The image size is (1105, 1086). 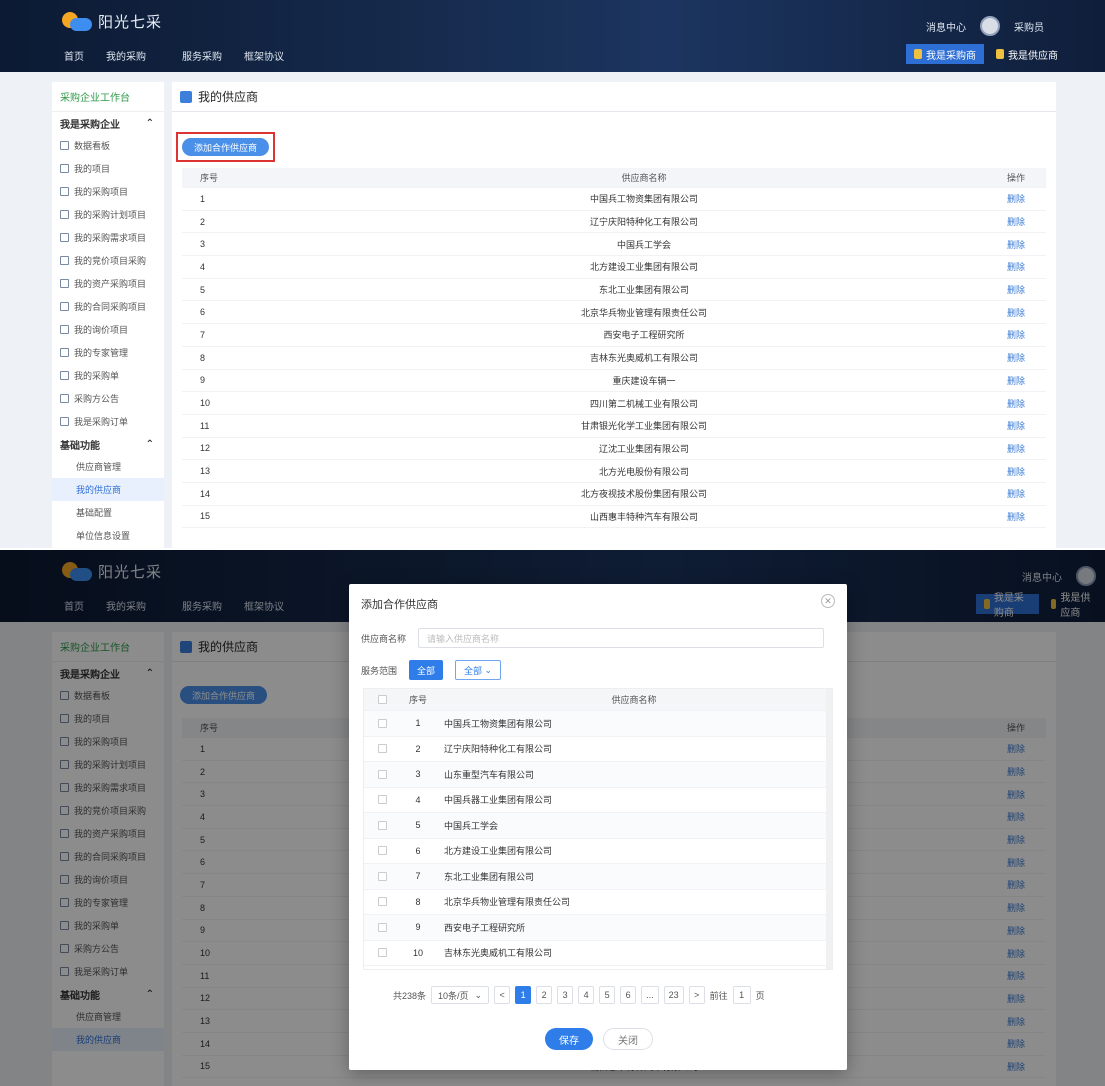 What do you see at coordinates (598, 902) in the screenshot?
I see `table-row: 8 北京华兵物业管理有限责任公司` at bounding box center [598, 902].